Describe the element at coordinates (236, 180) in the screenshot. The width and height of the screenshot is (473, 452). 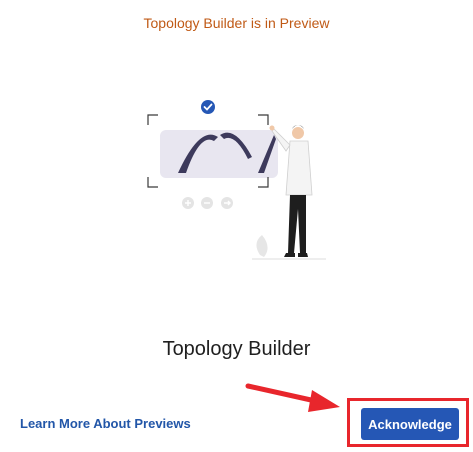
I see `topology-illustration` at that location.